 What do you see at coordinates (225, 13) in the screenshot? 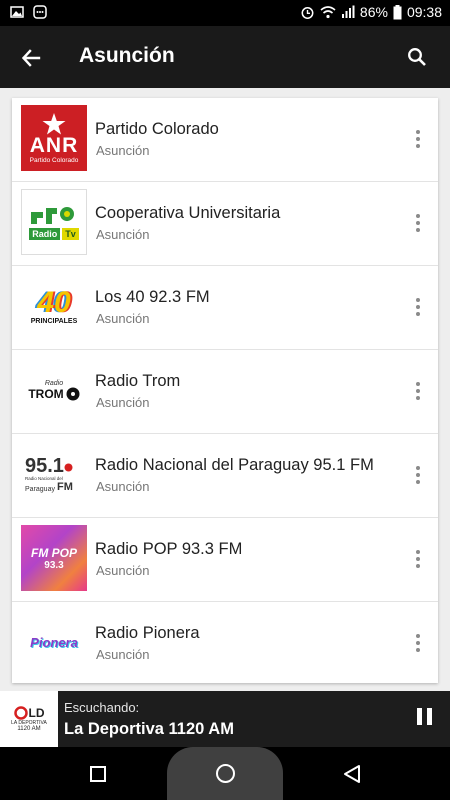
I see `status-bar: 86% 09:38` at bounding box center [225, 13].